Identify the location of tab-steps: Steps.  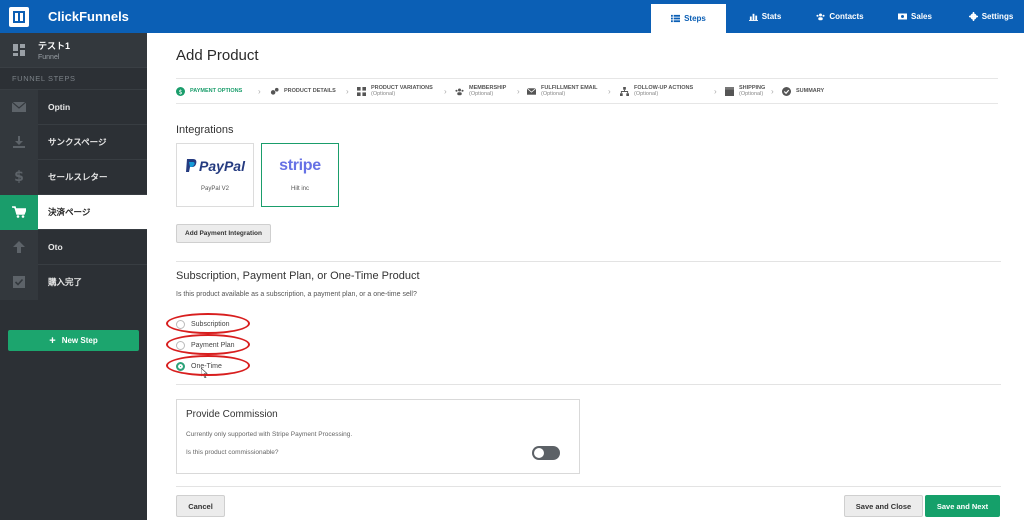
(688, 18).